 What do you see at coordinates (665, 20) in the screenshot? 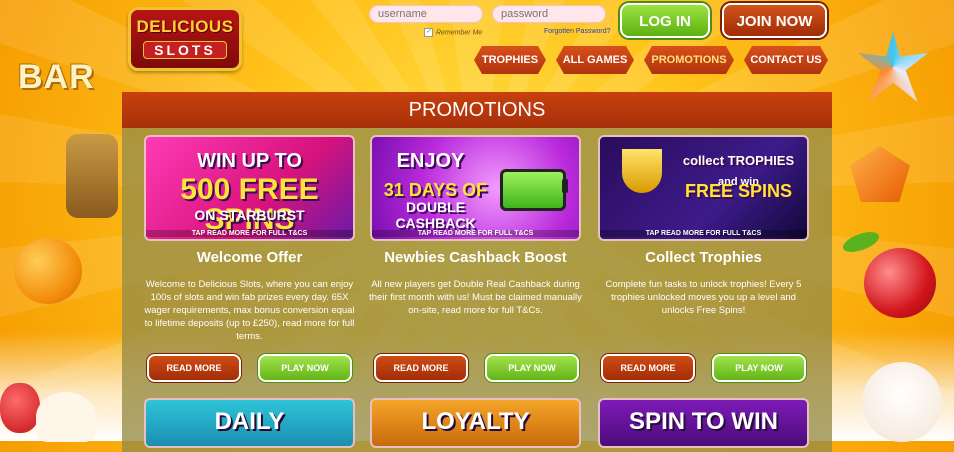
I see `login-button: LOG IN` at bounding box center [665, 20].